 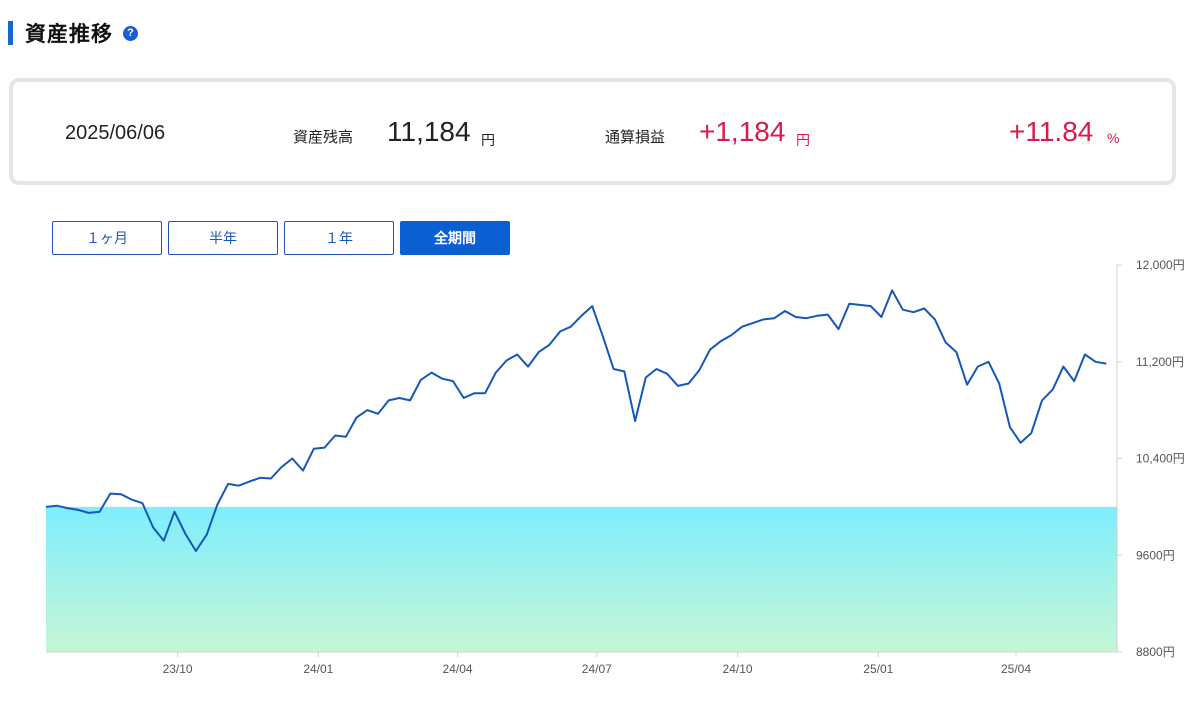 What do you see at coordinates (429, 131) in the screenshot?
I see `balance-value: 11,184` at bounding box center [429, 131].